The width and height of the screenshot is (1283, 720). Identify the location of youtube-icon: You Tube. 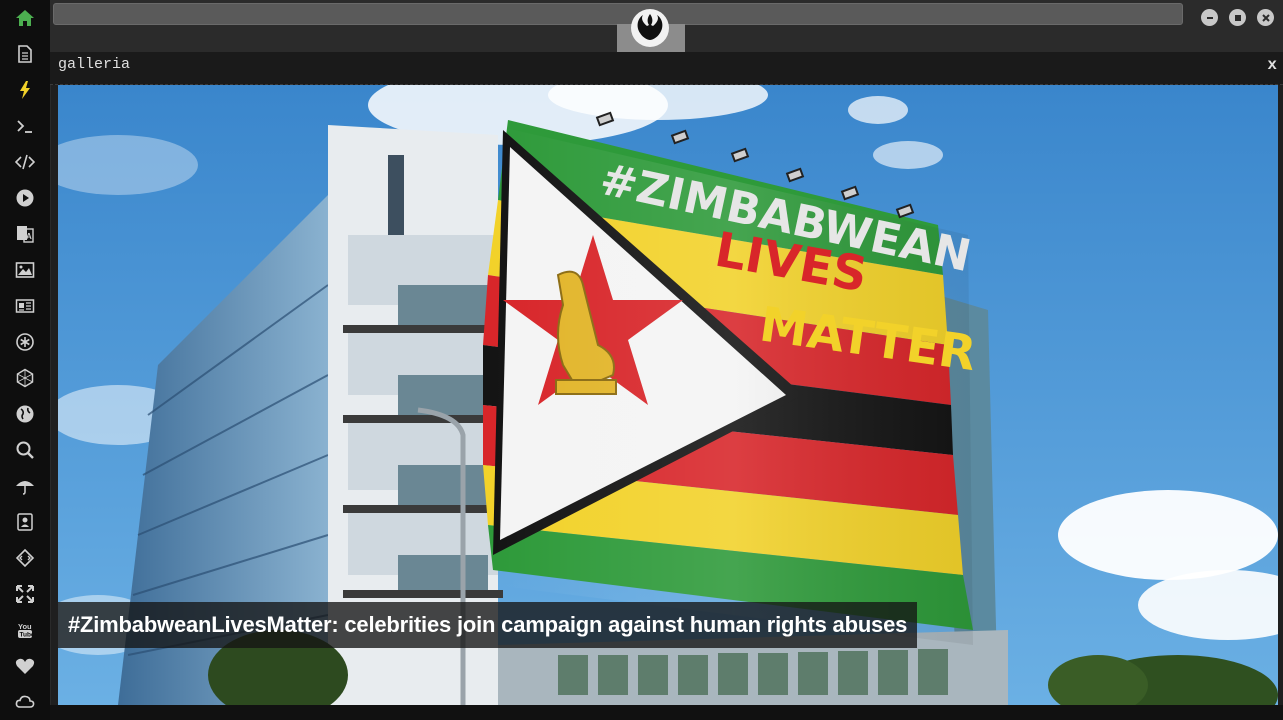
(25, 630).